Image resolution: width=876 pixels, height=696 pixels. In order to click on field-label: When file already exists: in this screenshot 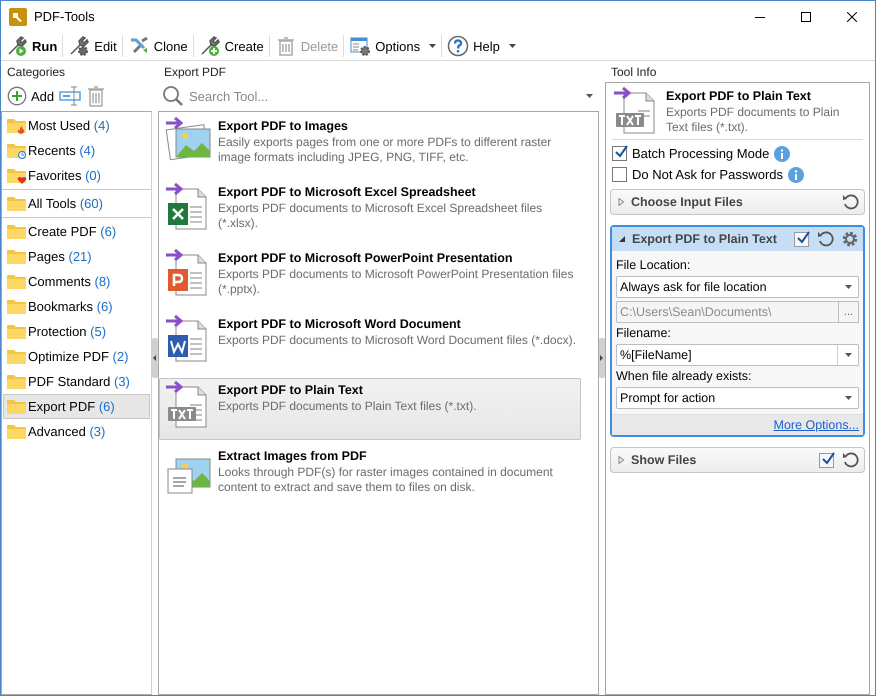, I will do `click(684, 376)`.